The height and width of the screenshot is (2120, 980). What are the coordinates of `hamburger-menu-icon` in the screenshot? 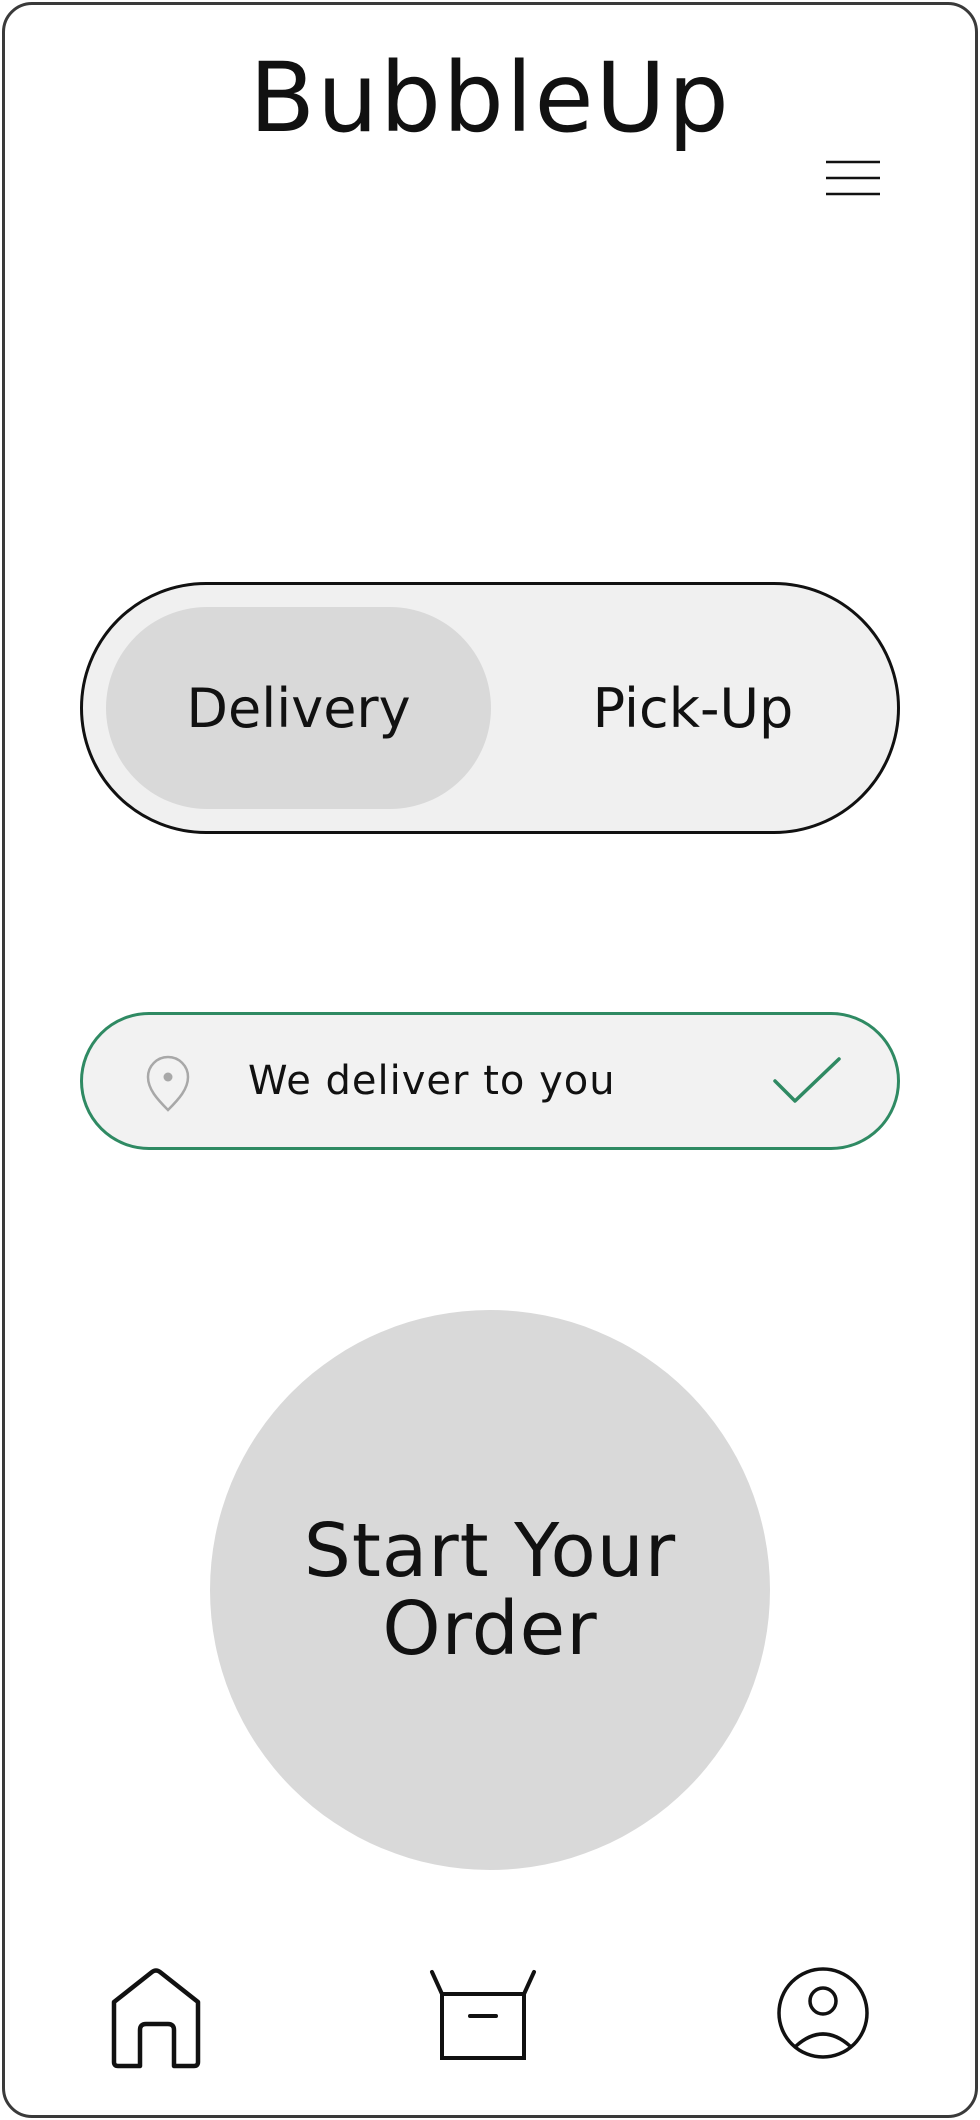 It's located at (853, 178).